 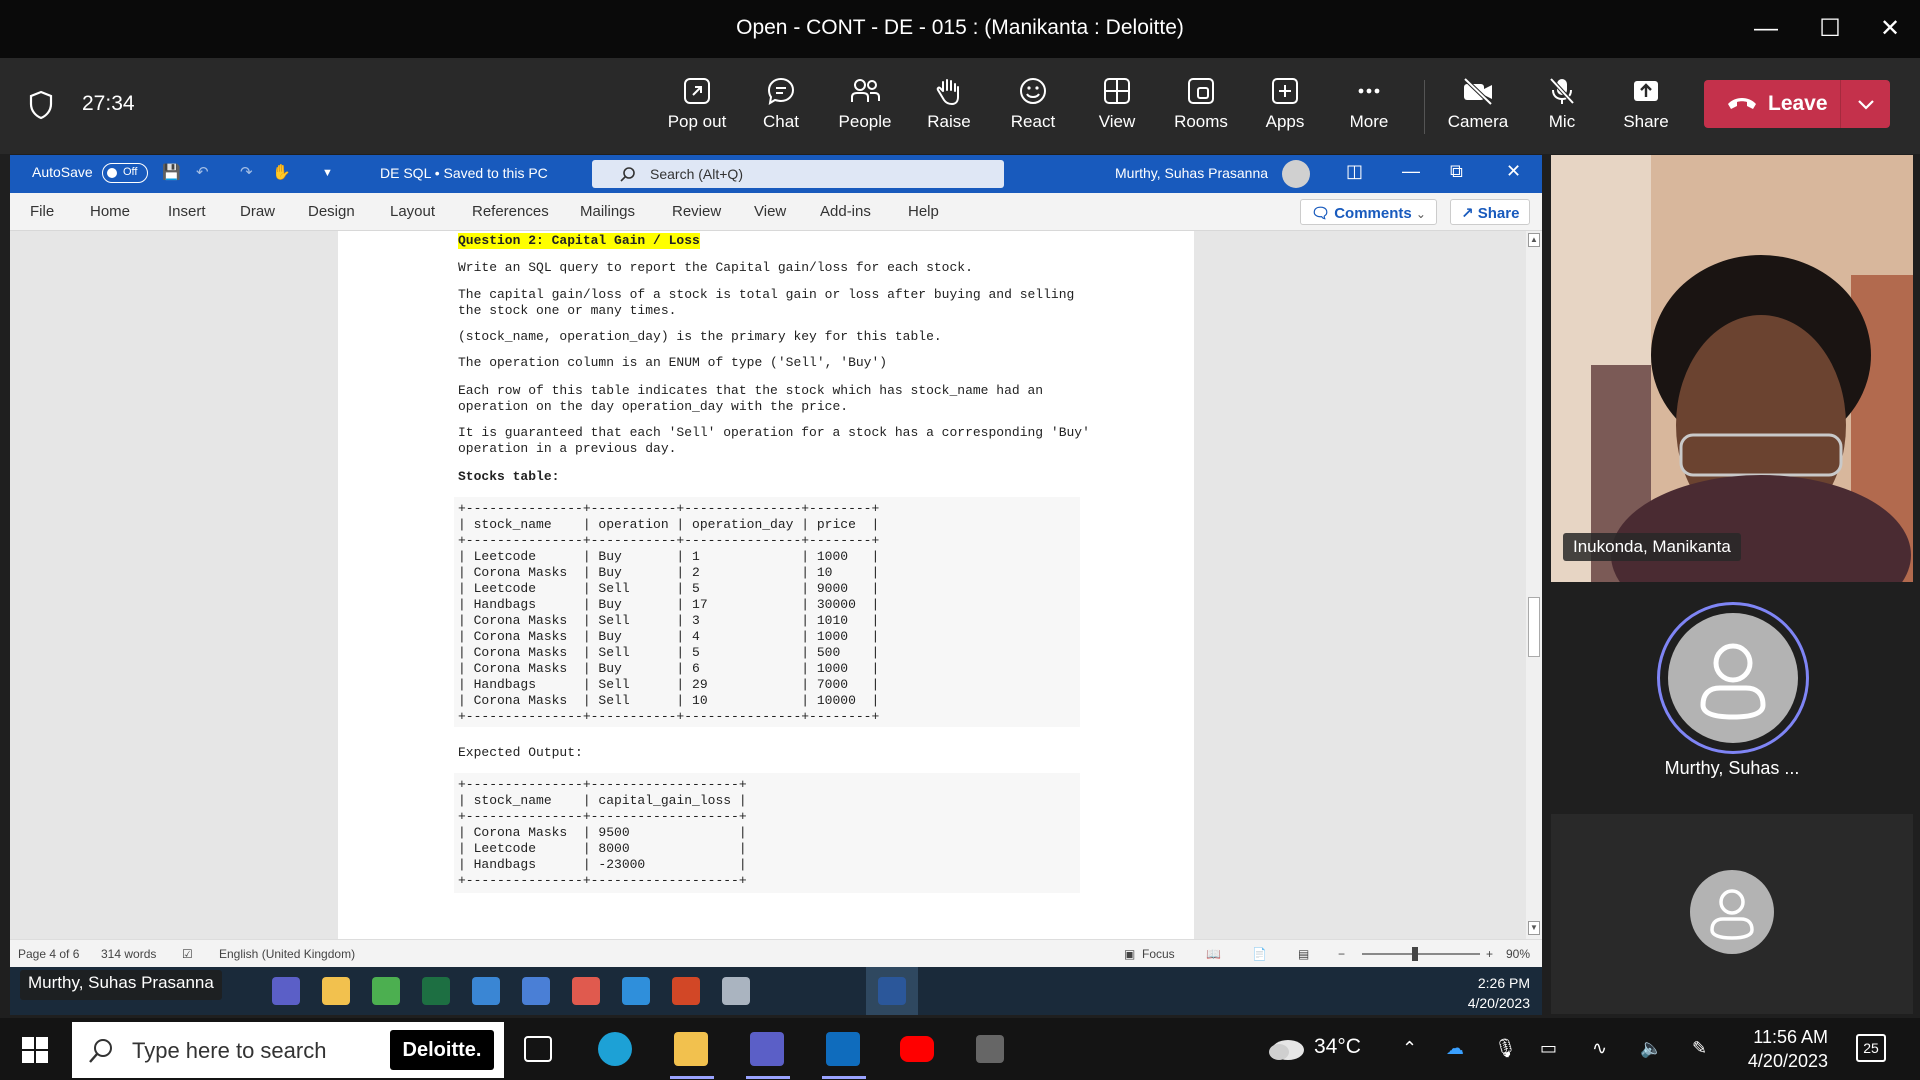 I want to click on powerpoint-icon, so click(x=686, y=991).